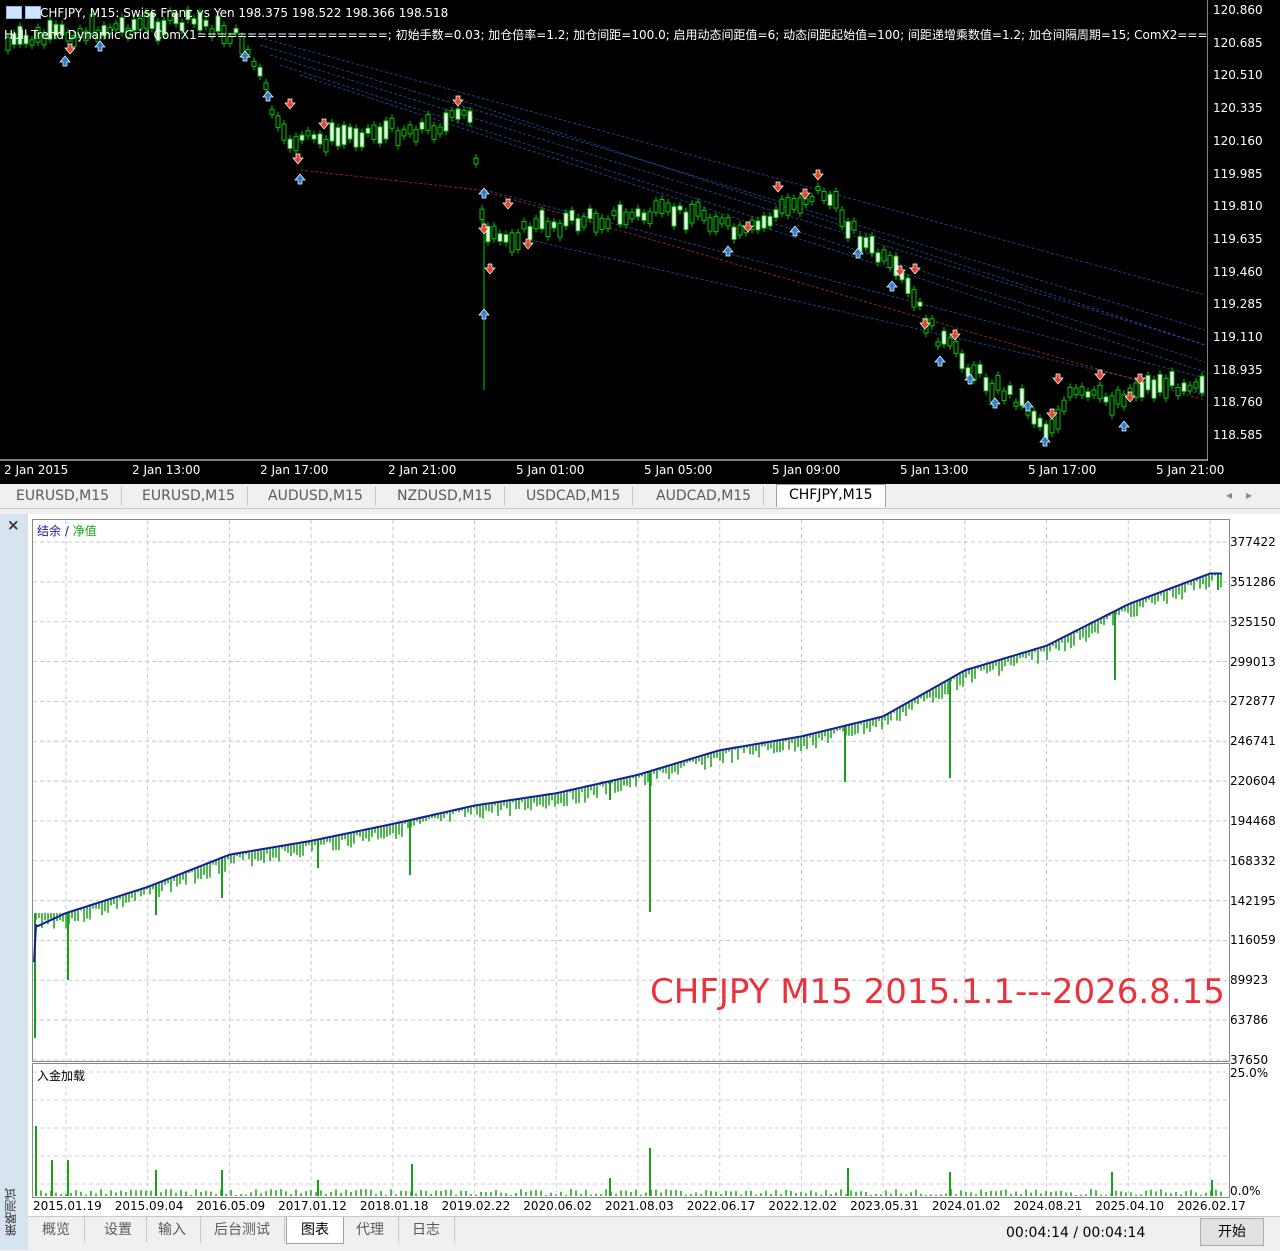  What do you see at coordinates (1253, 542) in the screenshot?
I see `equity-tick-label: 377422` at bounding box center [1253, 542].